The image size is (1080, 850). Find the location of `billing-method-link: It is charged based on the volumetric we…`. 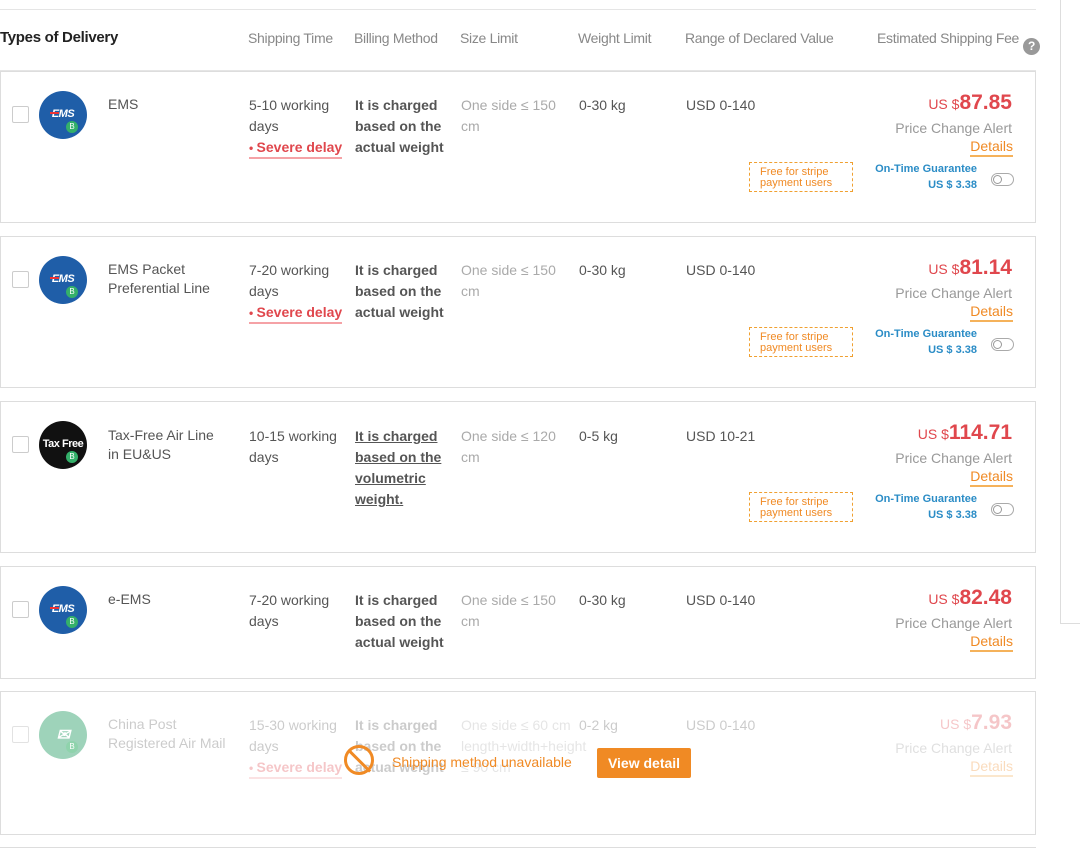

billing-method-link: It is charged based on the volumetric we… is located at coordinates (398, 467).